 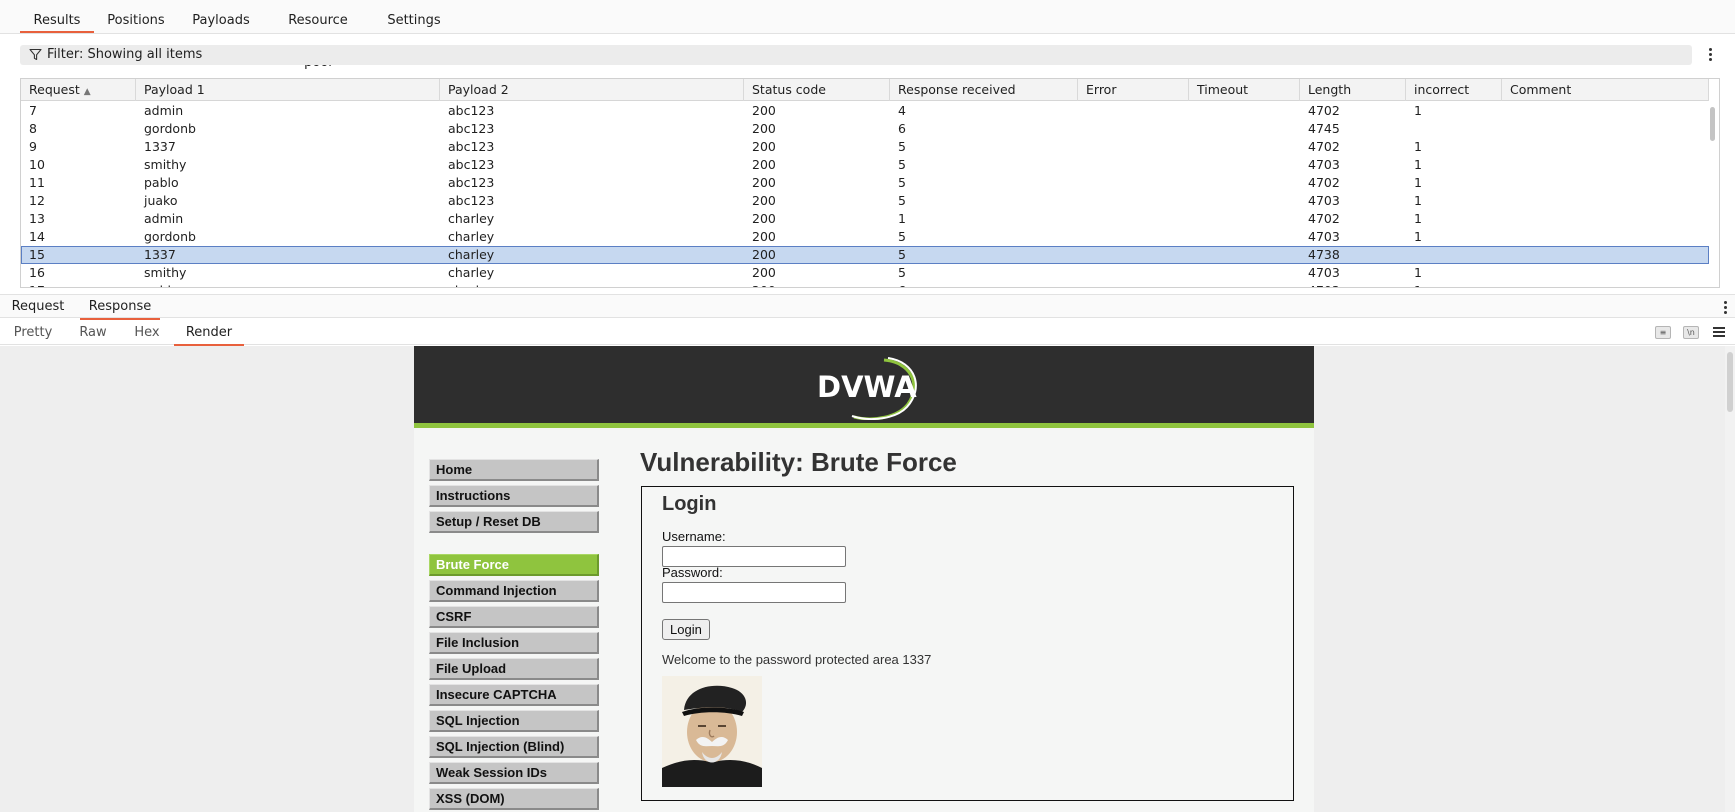 What do you see at coordinates (1605, 273) in the screenshot?
I see `cell-comment` at bounding box center [1605, 273].